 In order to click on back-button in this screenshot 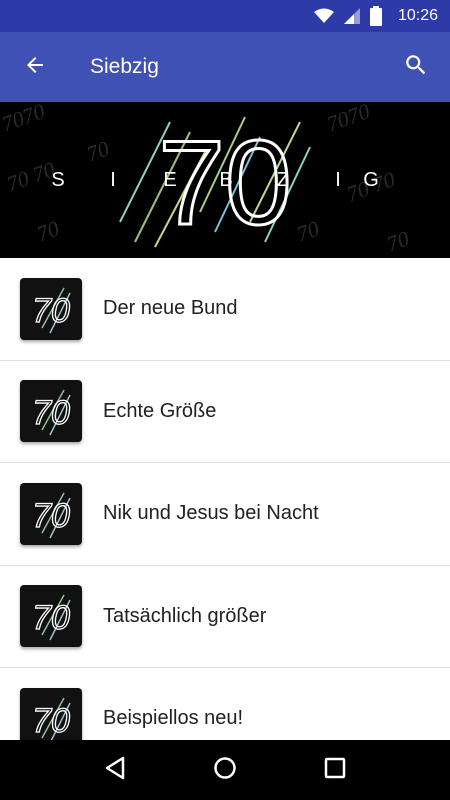, I will do `click(35, 67)`.